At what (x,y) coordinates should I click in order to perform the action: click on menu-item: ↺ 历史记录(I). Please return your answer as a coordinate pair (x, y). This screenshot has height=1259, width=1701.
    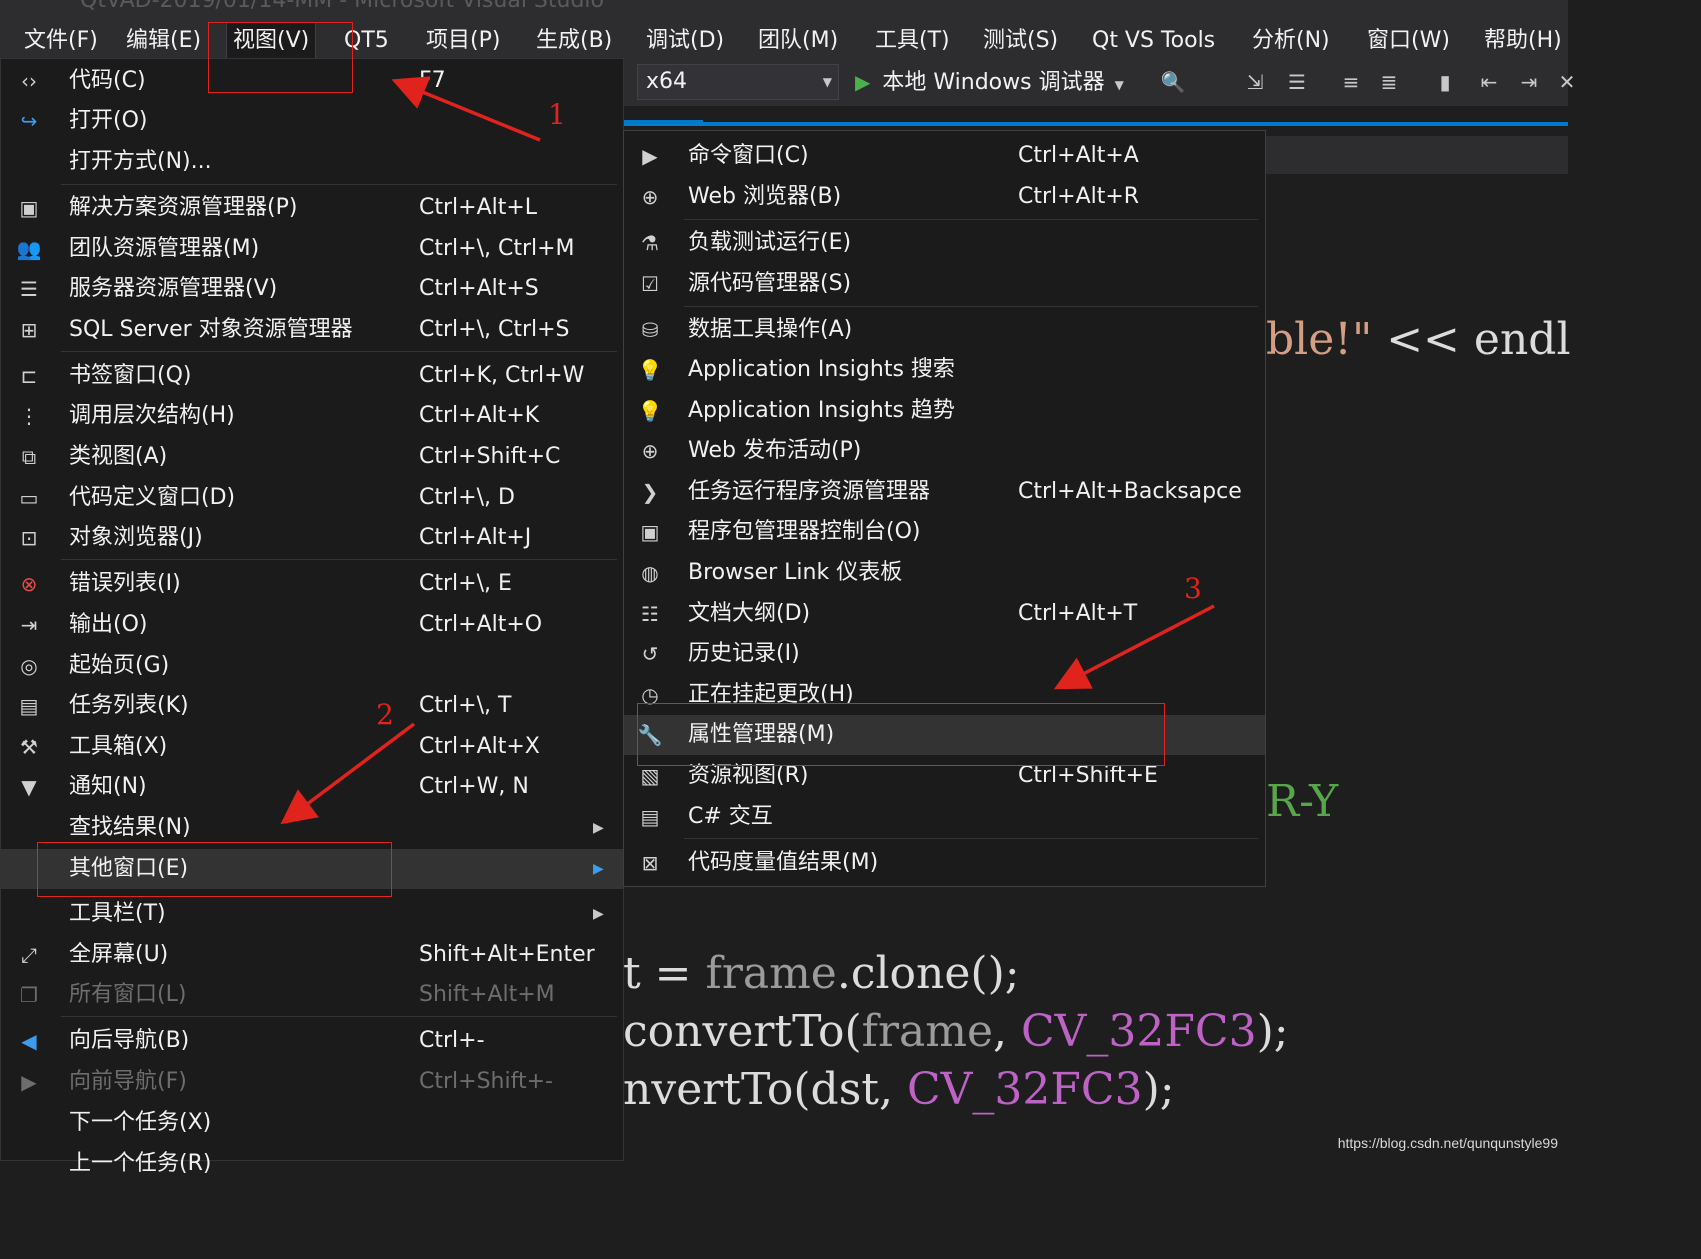
    Looking at the image, I should click on (944, 654).